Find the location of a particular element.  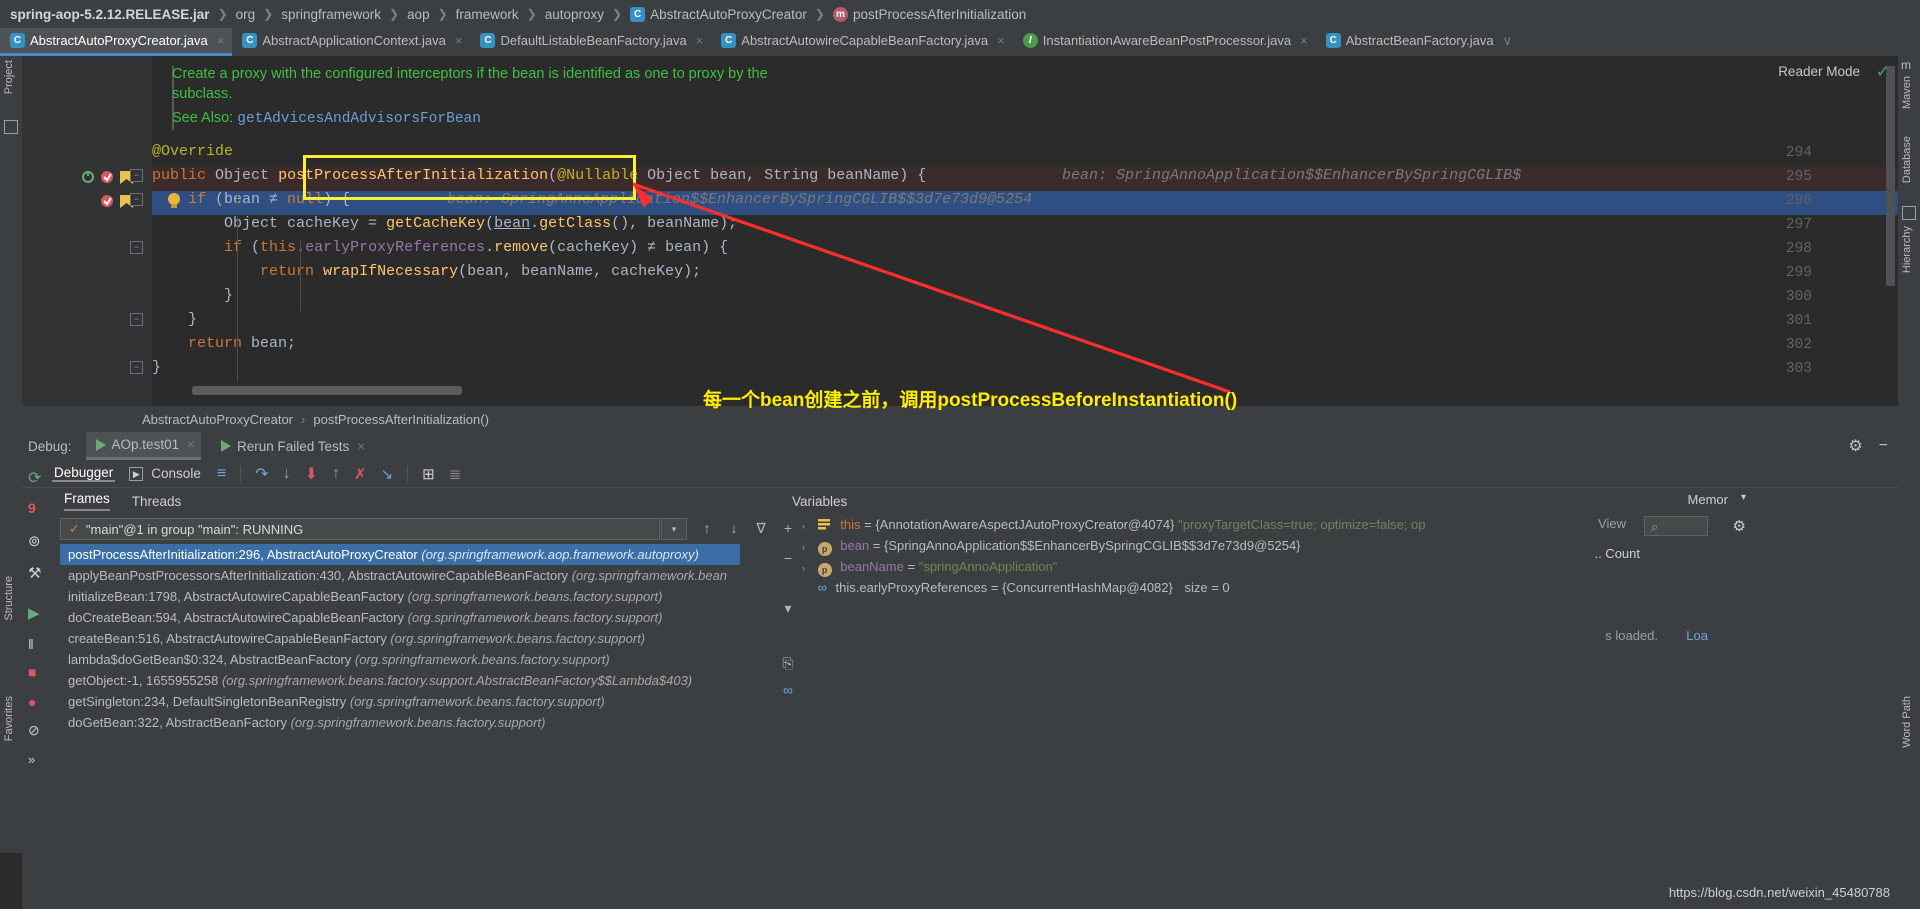

memory-label: Memor is located at coordinates (1708, 499).